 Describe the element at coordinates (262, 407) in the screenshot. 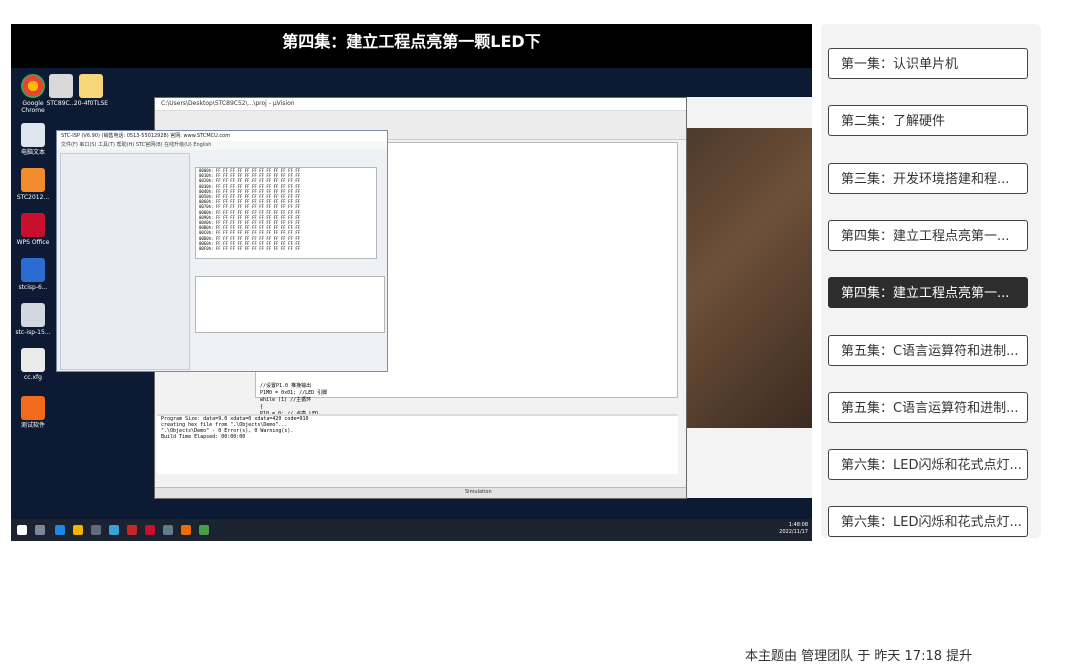

I see `code-line: {` at that location.